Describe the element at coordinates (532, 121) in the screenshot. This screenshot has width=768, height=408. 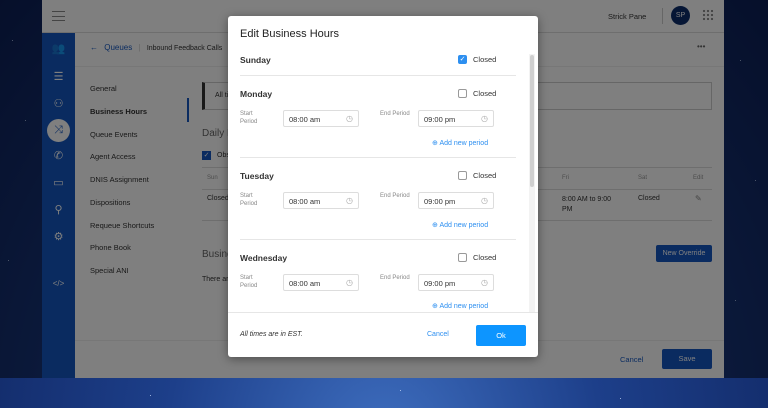
I see `scrollbar-thumb` at that location.